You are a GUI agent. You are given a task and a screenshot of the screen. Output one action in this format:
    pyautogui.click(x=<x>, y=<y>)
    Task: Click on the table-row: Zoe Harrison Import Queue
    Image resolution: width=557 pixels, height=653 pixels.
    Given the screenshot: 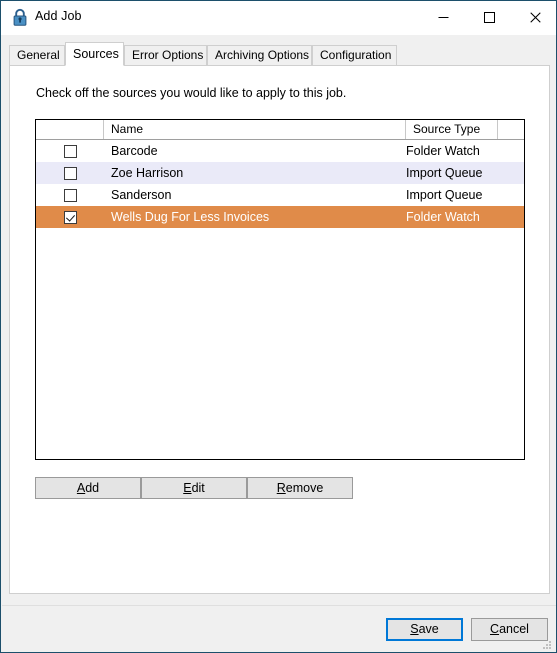 What is the action you would take?
    pyautogui.click(x=280, y=173)
    